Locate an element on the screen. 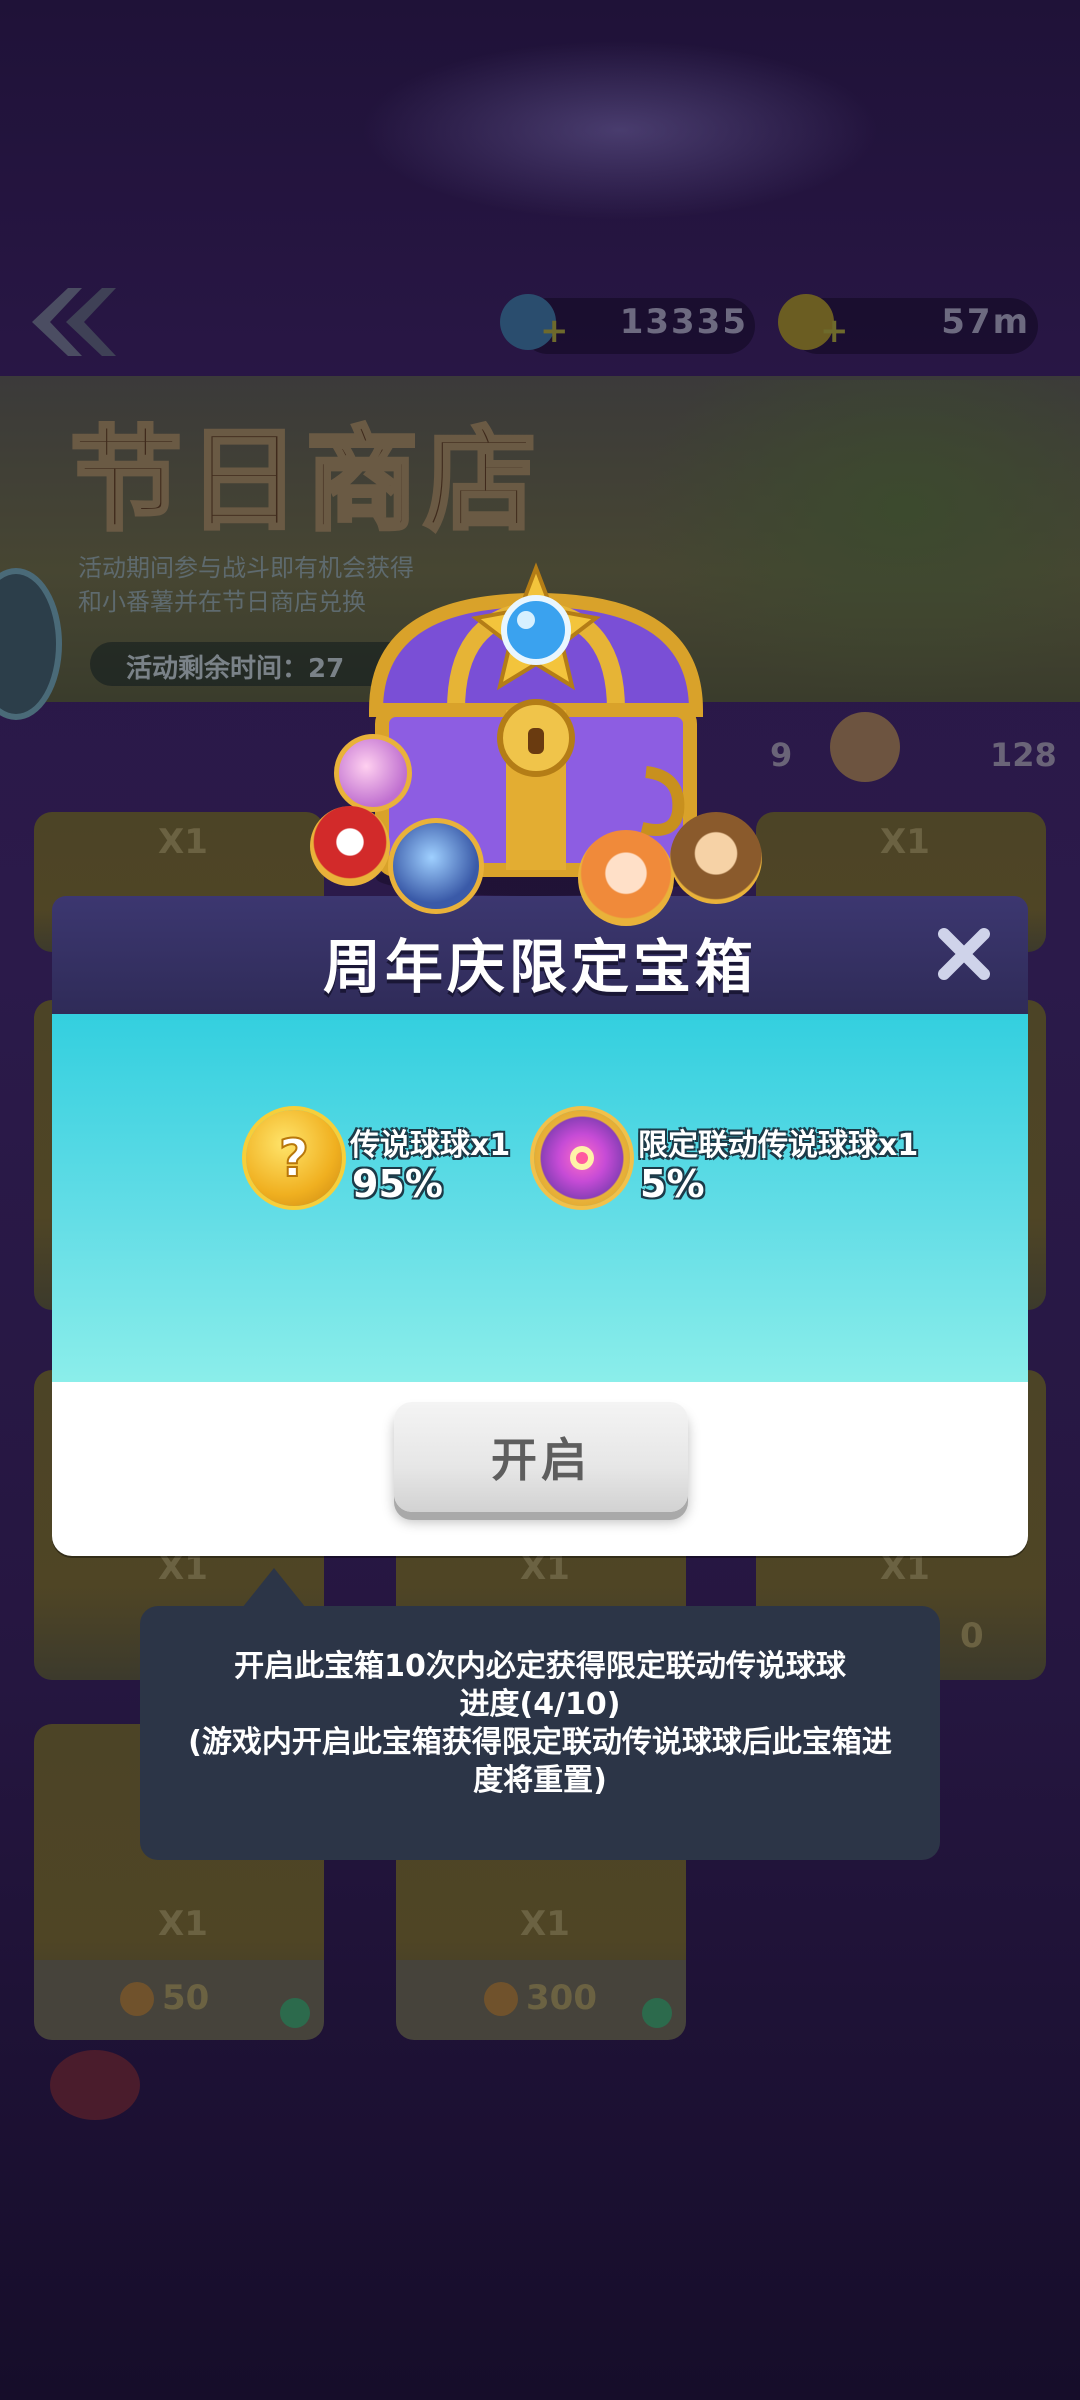 This screenshot has height=2400, width=1080. tooltip-progress: 进度(4/10) is located at coordinates (540, 1704).